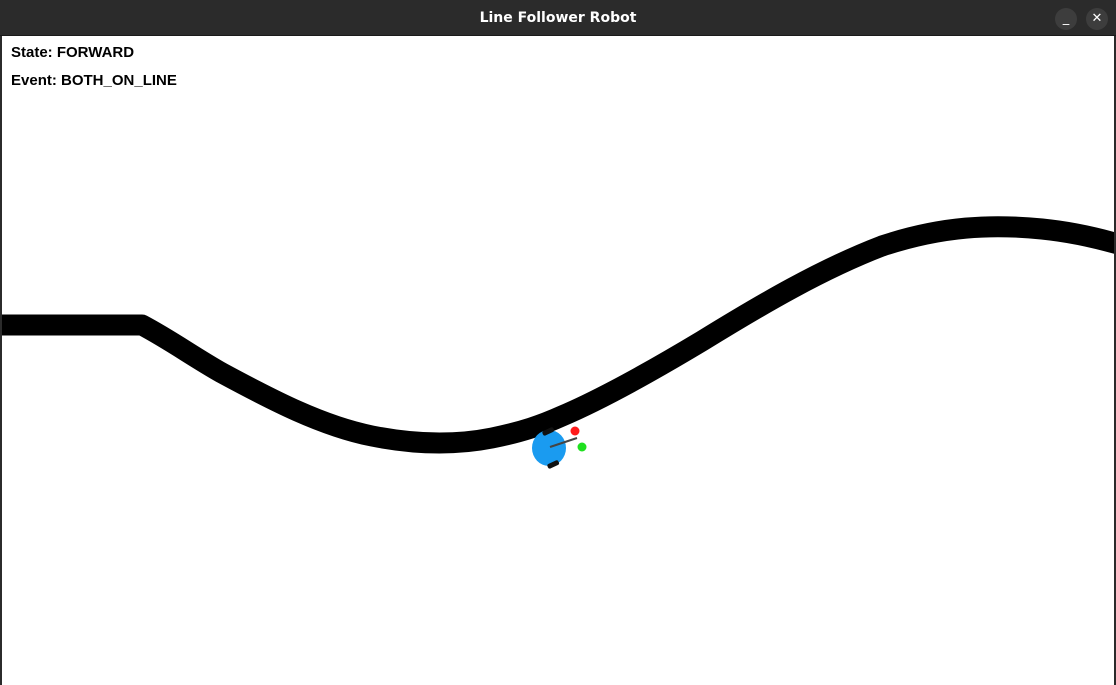  I want to click on close-icon: ✕, so click(1097, 18).